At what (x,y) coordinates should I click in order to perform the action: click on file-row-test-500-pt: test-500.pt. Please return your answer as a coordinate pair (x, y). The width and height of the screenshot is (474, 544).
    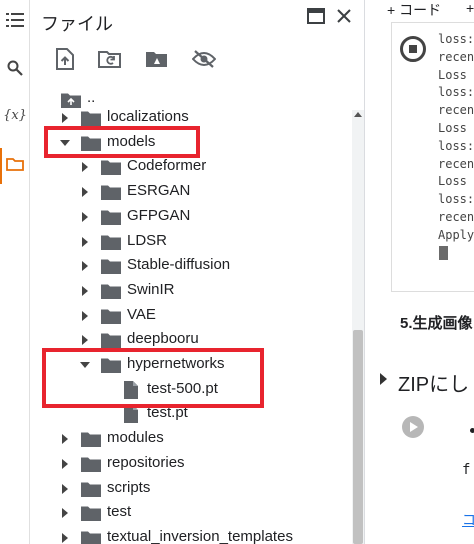
    Looking at the image, I should click on (191, 390).